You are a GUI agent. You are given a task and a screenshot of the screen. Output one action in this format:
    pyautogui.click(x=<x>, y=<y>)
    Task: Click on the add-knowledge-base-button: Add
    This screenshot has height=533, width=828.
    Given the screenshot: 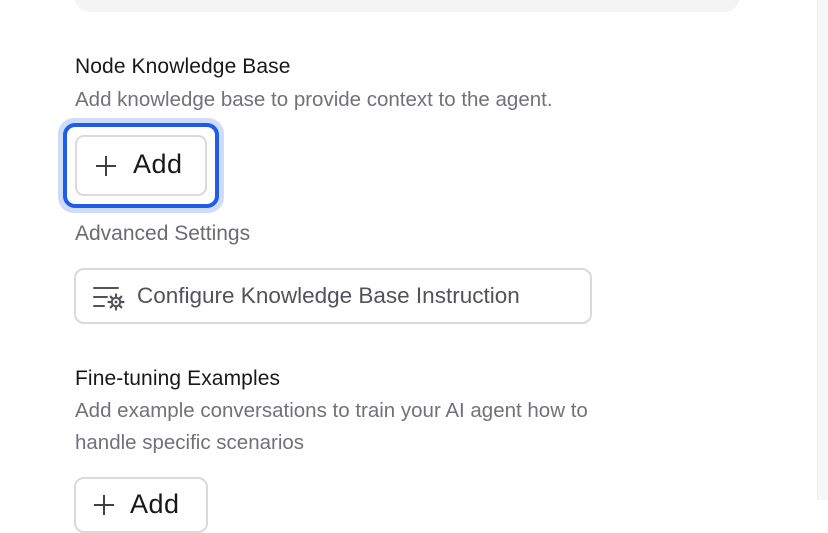 What is the action you would take?
    pyautogui.click(x=141, y=165)
    